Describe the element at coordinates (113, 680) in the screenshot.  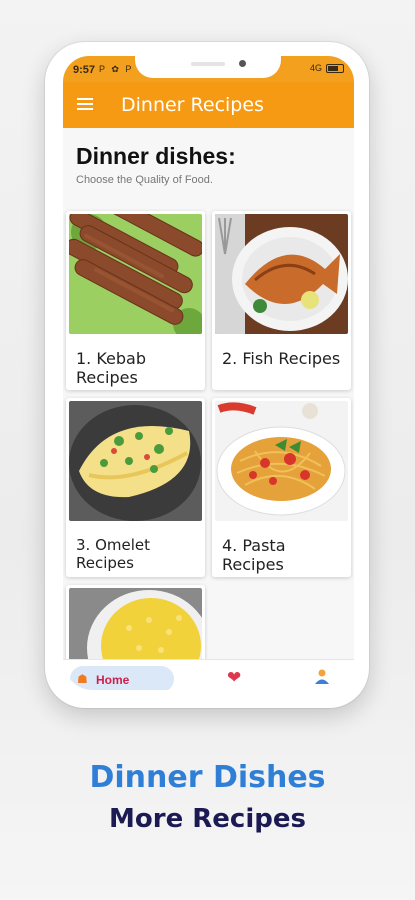
I see `nav-home-label: Home` at that location.